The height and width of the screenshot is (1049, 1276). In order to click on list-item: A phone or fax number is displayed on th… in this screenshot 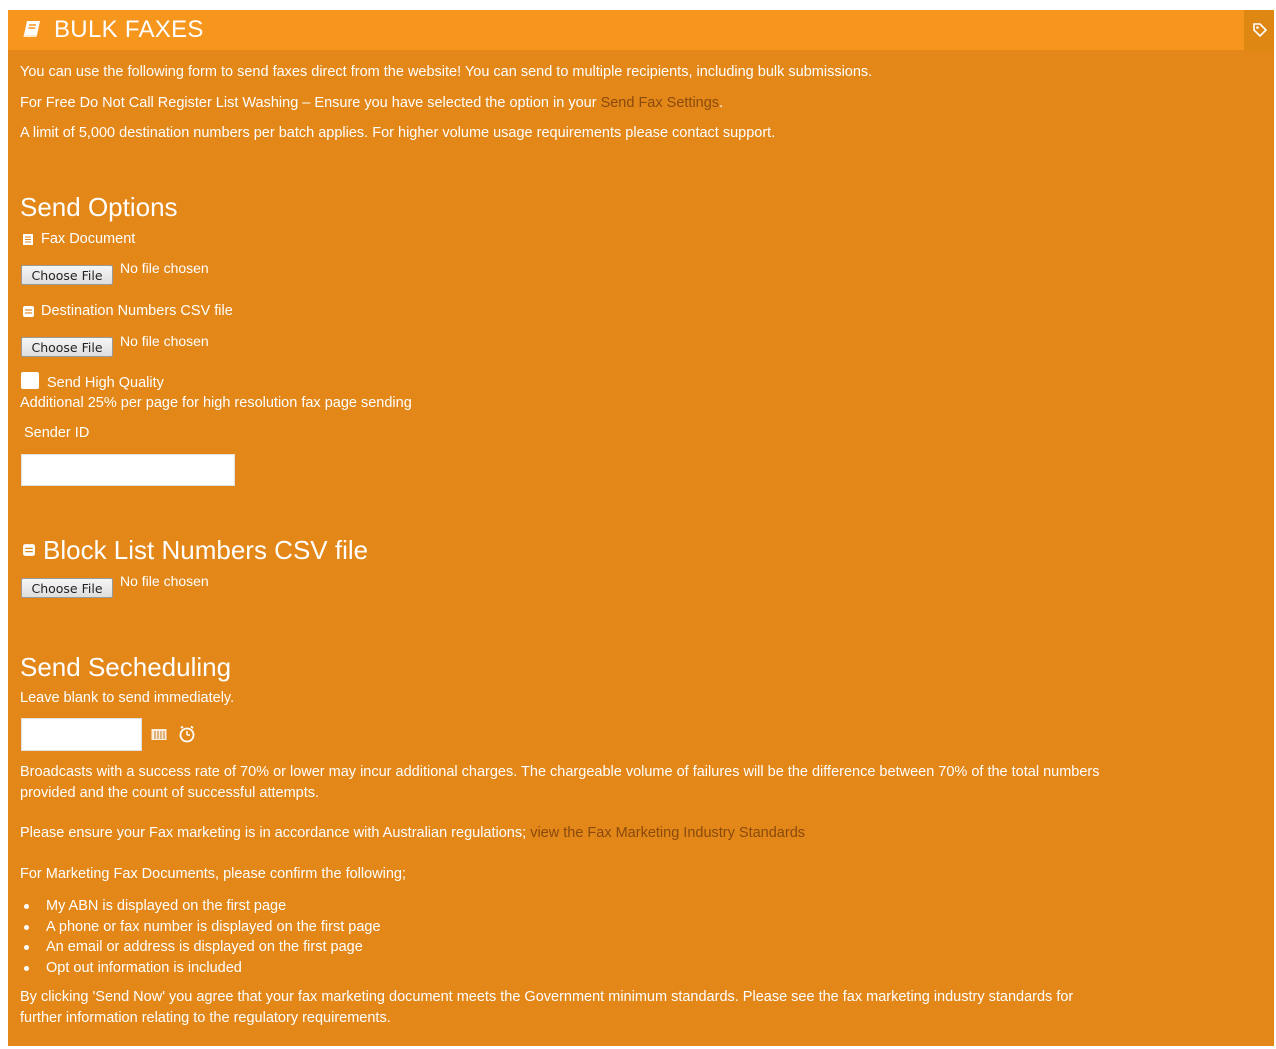, I will do `click(200, 927)`.